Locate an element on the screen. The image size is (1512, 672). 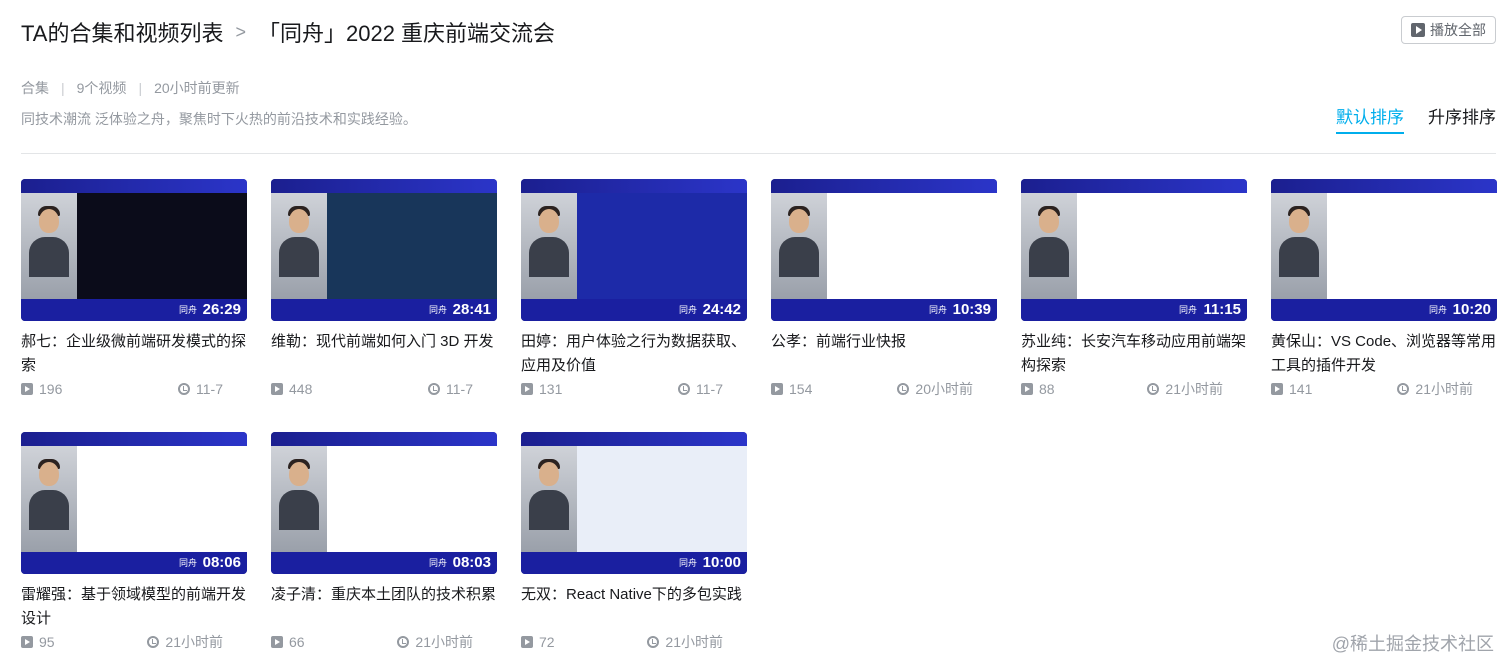
view-count: 154 is located at coordinates (791, 389).